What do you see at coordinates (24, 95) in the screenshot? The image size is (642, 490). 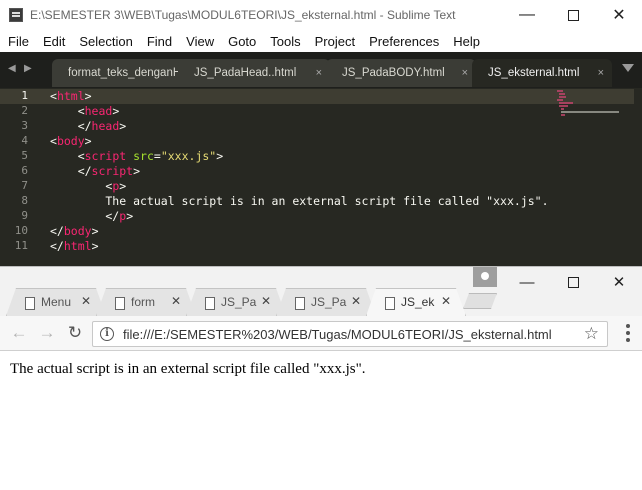 I see `line-number: 1` at bounding box center [24, 95].